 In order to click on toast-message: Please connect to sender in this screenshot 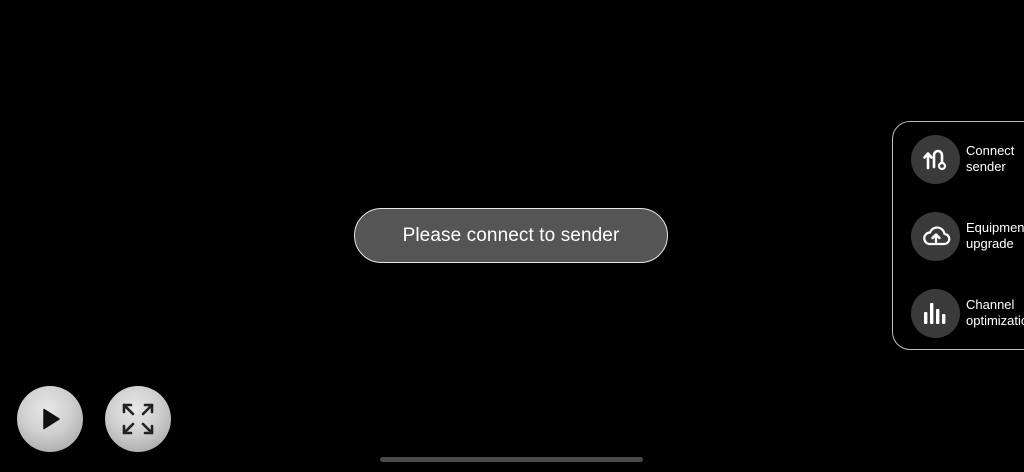, I will do `click(511, 235)`.